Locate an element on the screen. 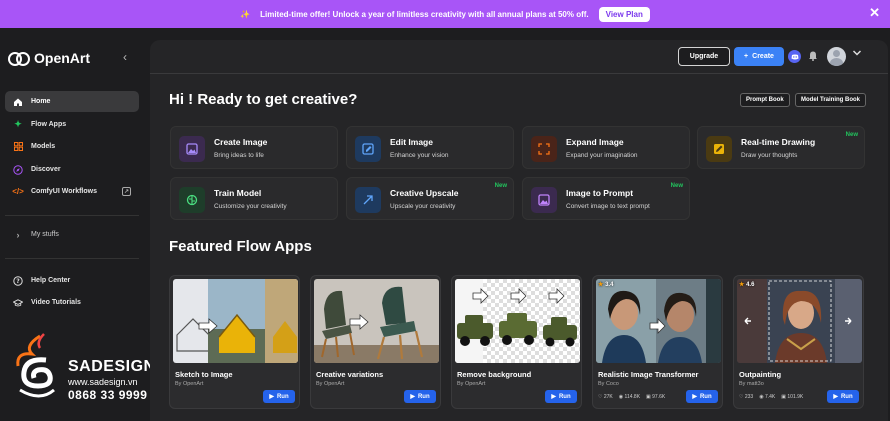 The image size is (890, 421). app-stats: ♡ 27K ◉ 114.8K ▣ 97.6K is located at coordinates (631, 397).